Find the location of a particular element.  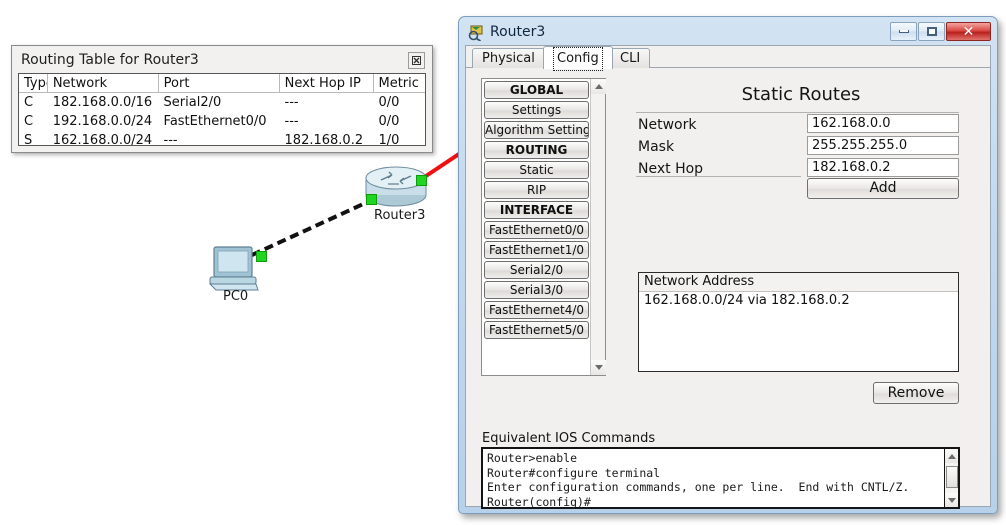

sidebar-item-interface: INTERFACE is located at coordinates (536, 210).